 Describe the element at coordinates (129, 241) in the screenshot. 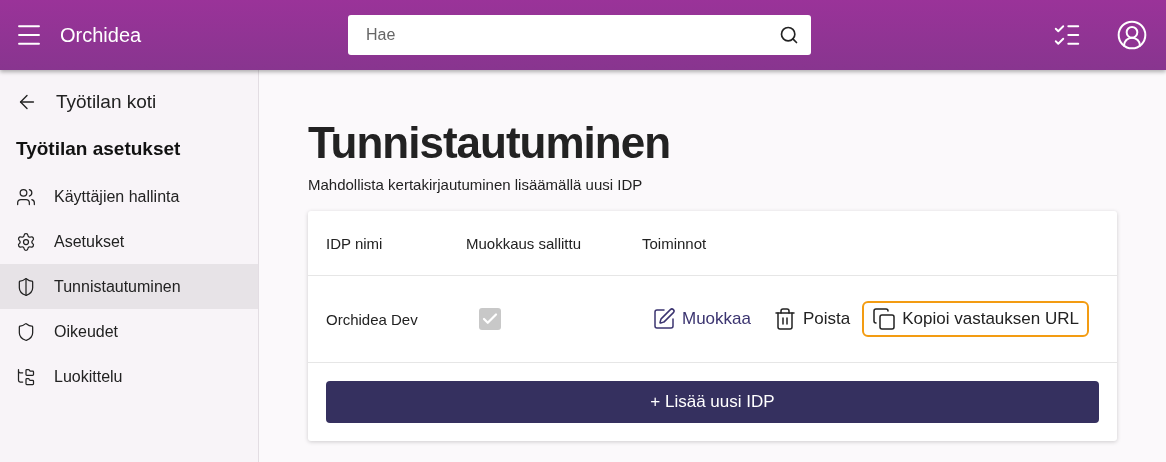

I see `sidebar-item: Asetukset` at that location.